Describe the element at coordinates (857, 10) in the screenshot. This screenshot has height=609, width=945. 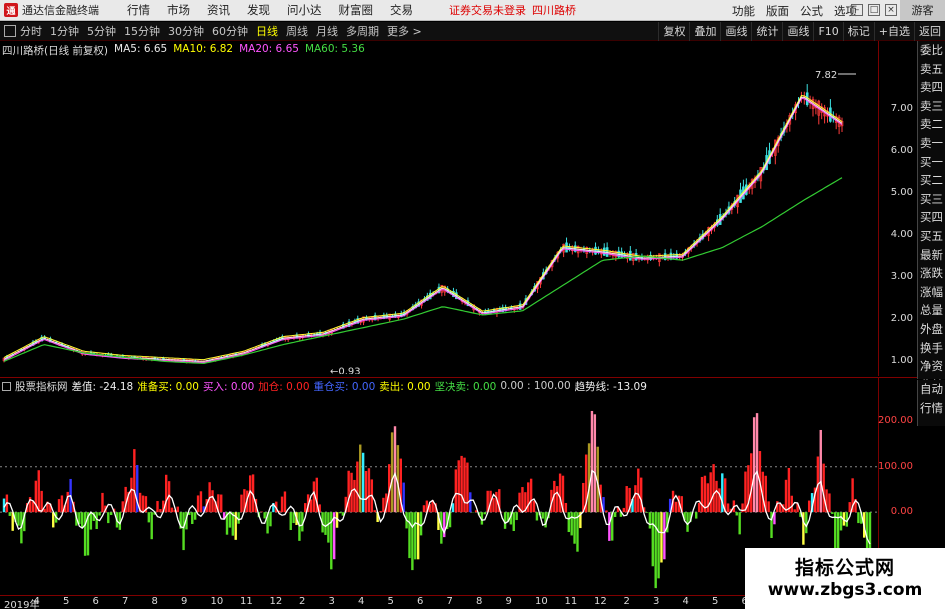
I see `minimize-icon: –` at that location.